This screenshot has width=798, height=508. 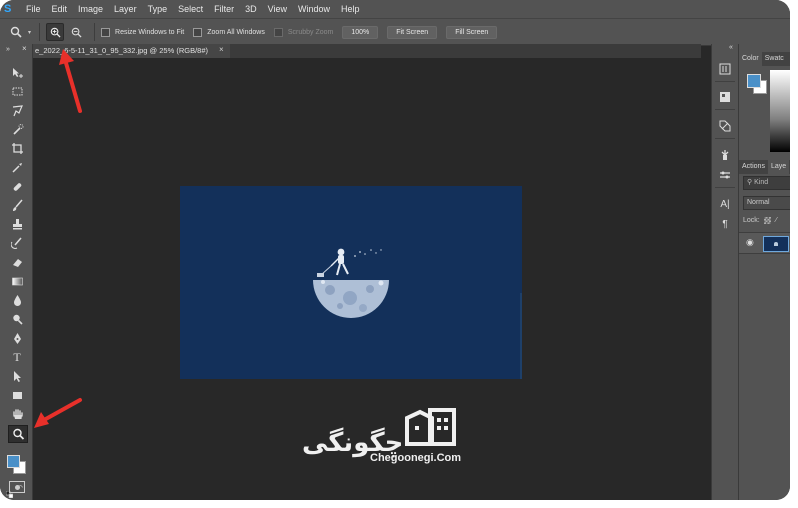 What do you see at coordinates (360, 32) in the screenshot?
I see `zoom-100-button: 100%` at bounding box center [360, 32].